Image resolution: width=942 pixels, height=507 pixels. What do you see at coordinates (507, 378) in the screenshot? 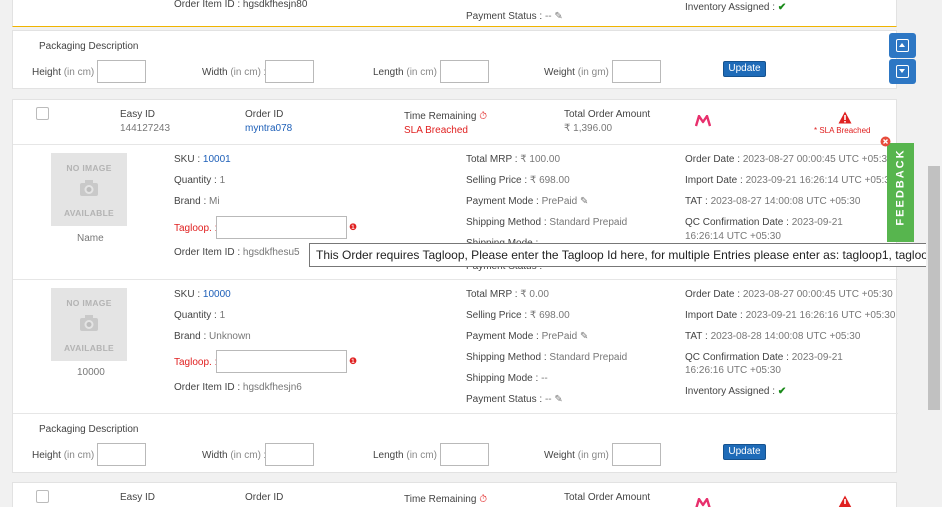
I see `shipping-mode-field: Shipping Mode : --` at bounding box center [507, 378].